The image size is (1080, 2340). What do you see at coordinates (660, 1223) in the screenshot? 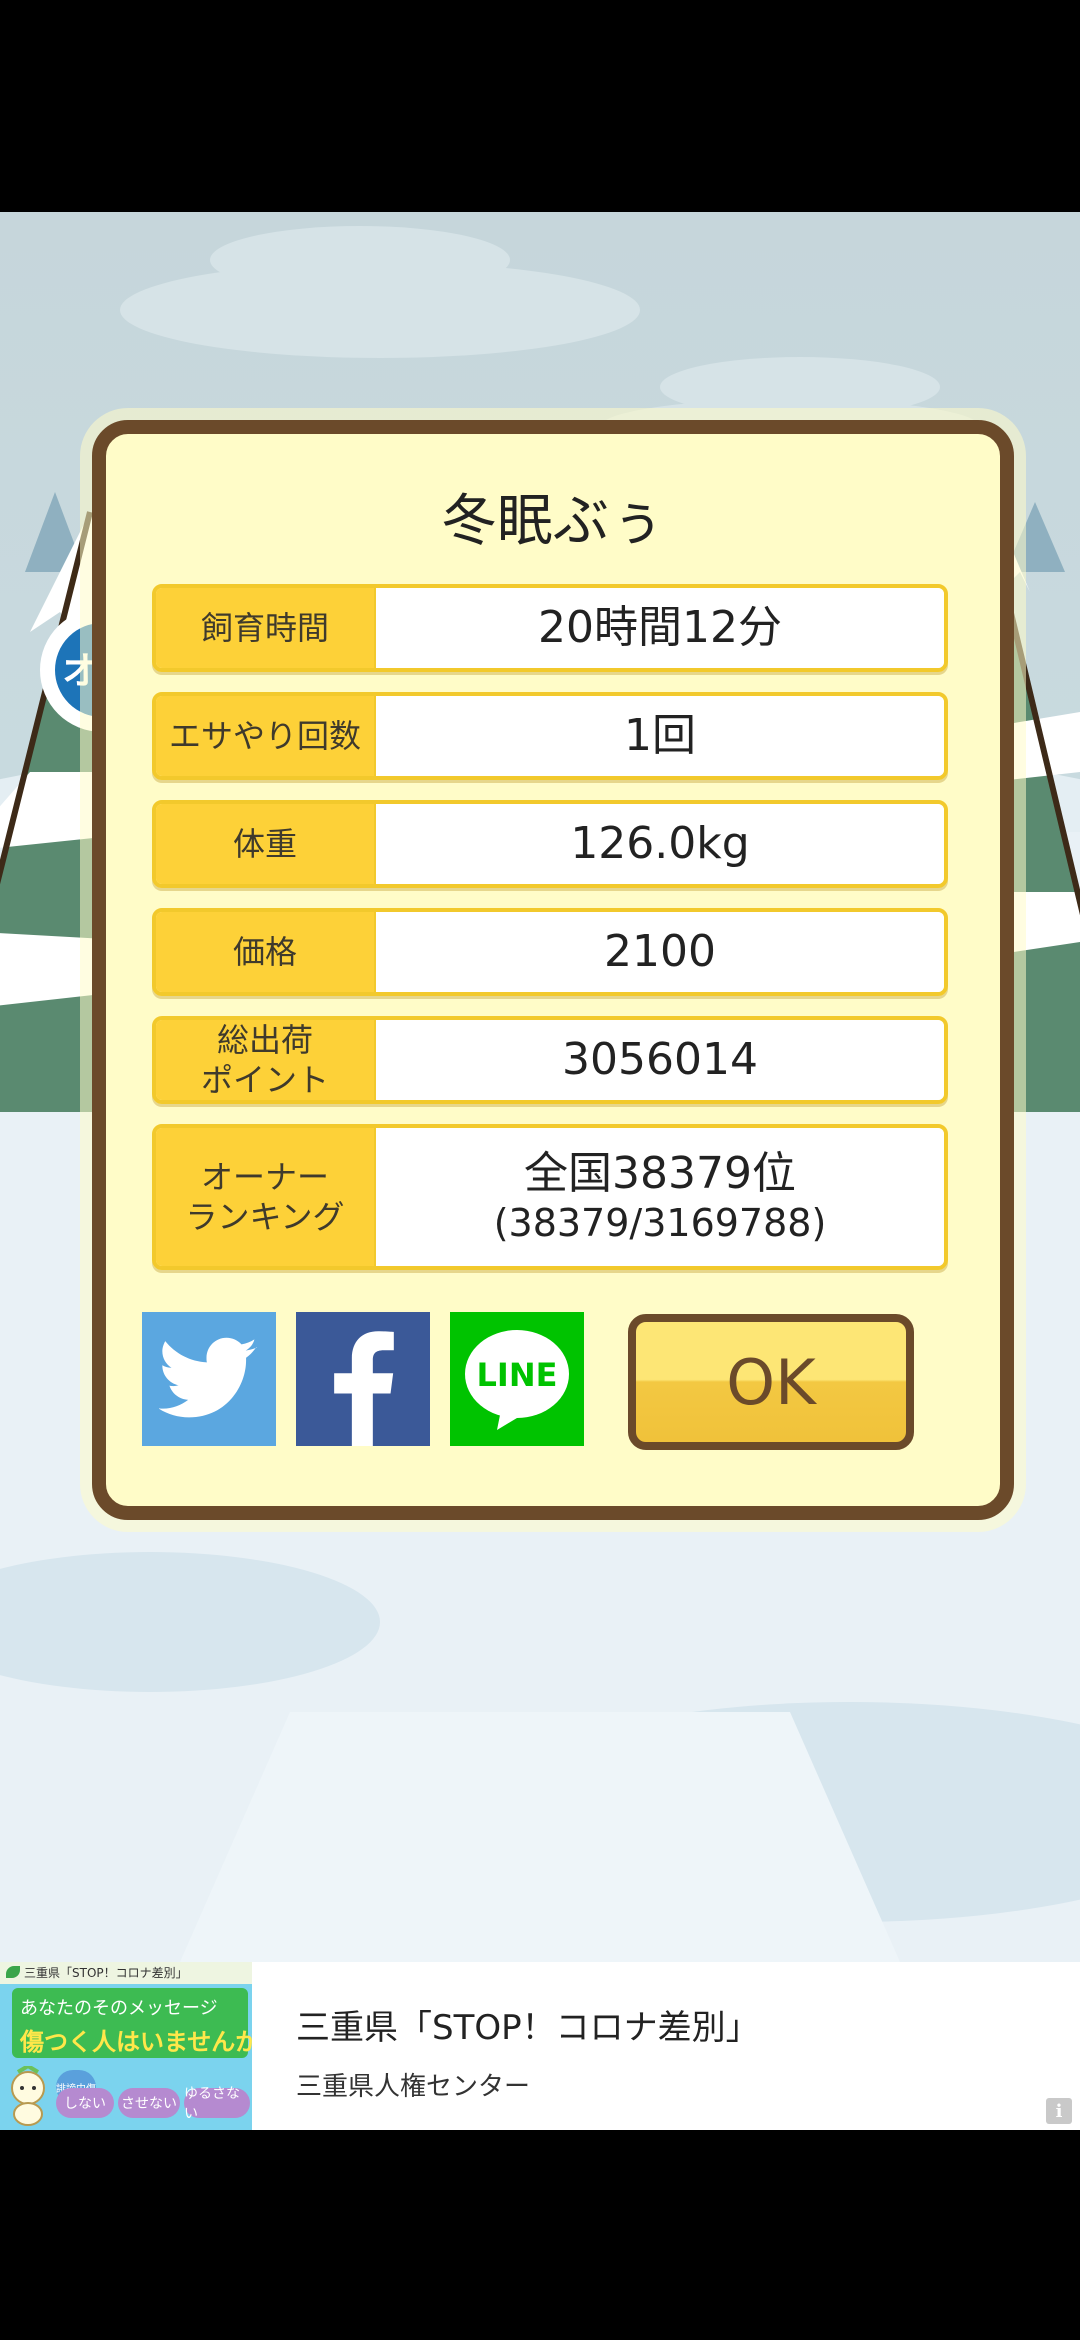
I see `ranking-detail: (38379/3169788)` at bounding box center [660, 1223].